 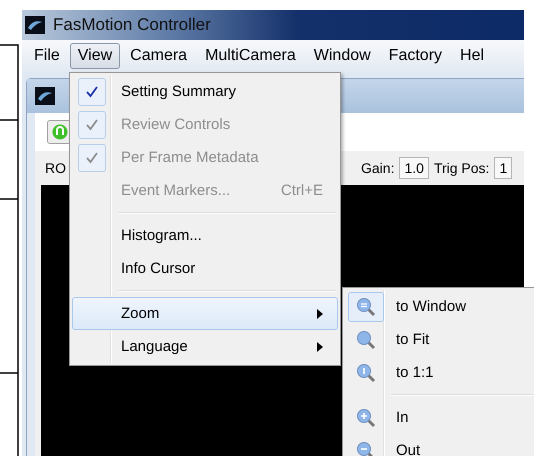 What do you see at coordinates (503, 168) in the screenshot?
I see `trig-pos-field: 1` at bounding box center [503, 168].